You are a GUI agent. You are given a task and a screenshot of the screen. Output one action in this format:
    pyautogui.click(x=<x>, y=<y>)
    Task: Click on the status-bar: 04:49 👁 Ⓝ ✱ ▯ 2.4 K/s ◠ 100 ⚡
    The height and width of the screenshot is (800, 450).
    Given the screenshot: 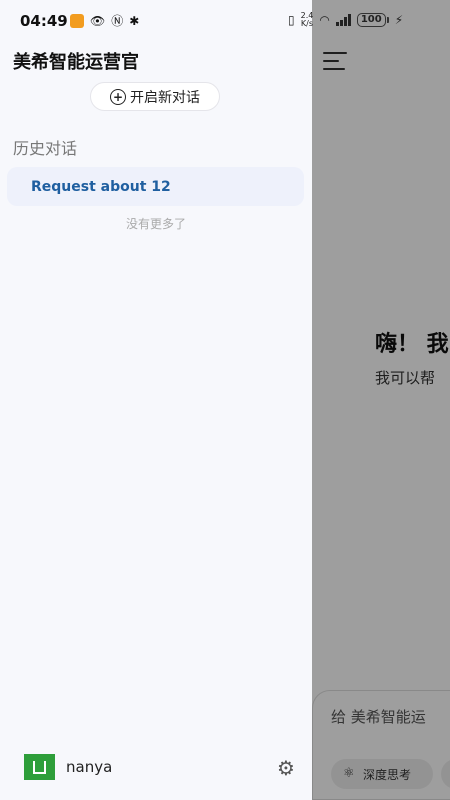 What is the action you would take?
    pyautogui.click(x=225, y=22)
    